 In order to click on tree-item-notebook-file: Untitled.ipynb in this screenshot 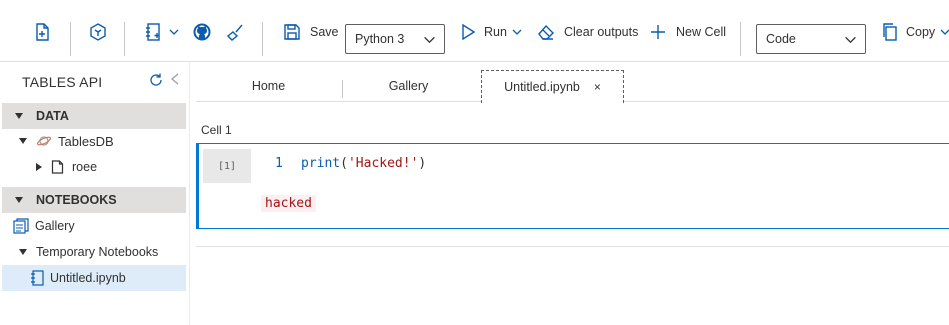, I will do `click(94, 278)`.